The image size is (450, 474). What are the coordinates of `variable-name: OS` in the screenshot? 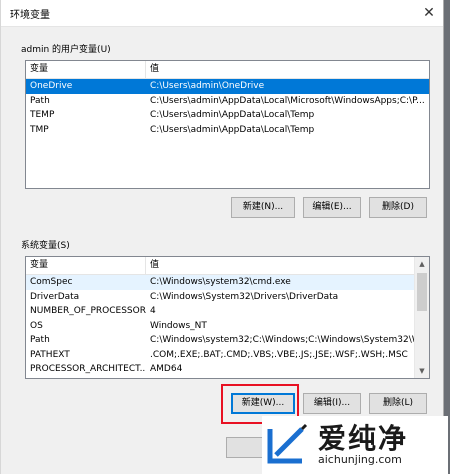 It's located at (36, 325).